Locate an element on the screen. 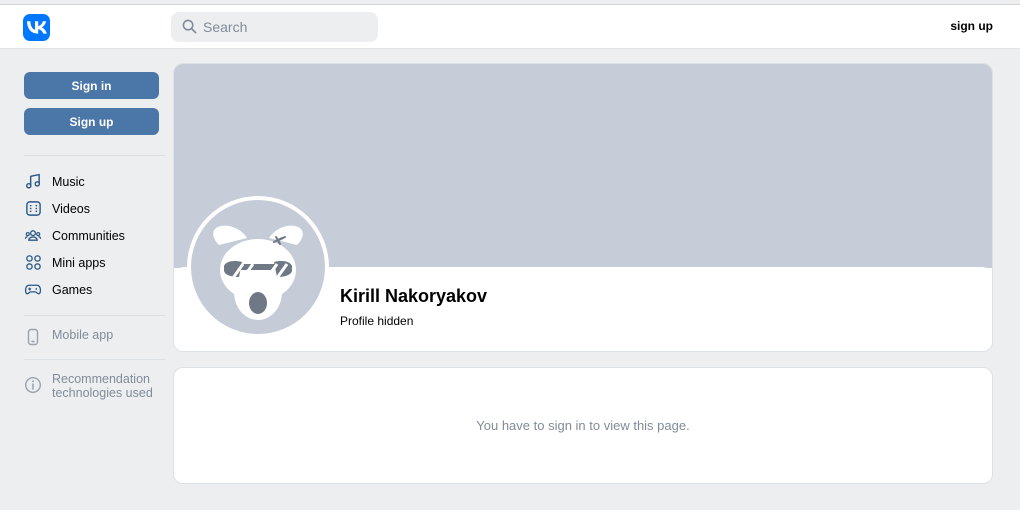 This screenshot has height=510, width=1020. deactivated-dog-icon is located at coordinates (258, 267).